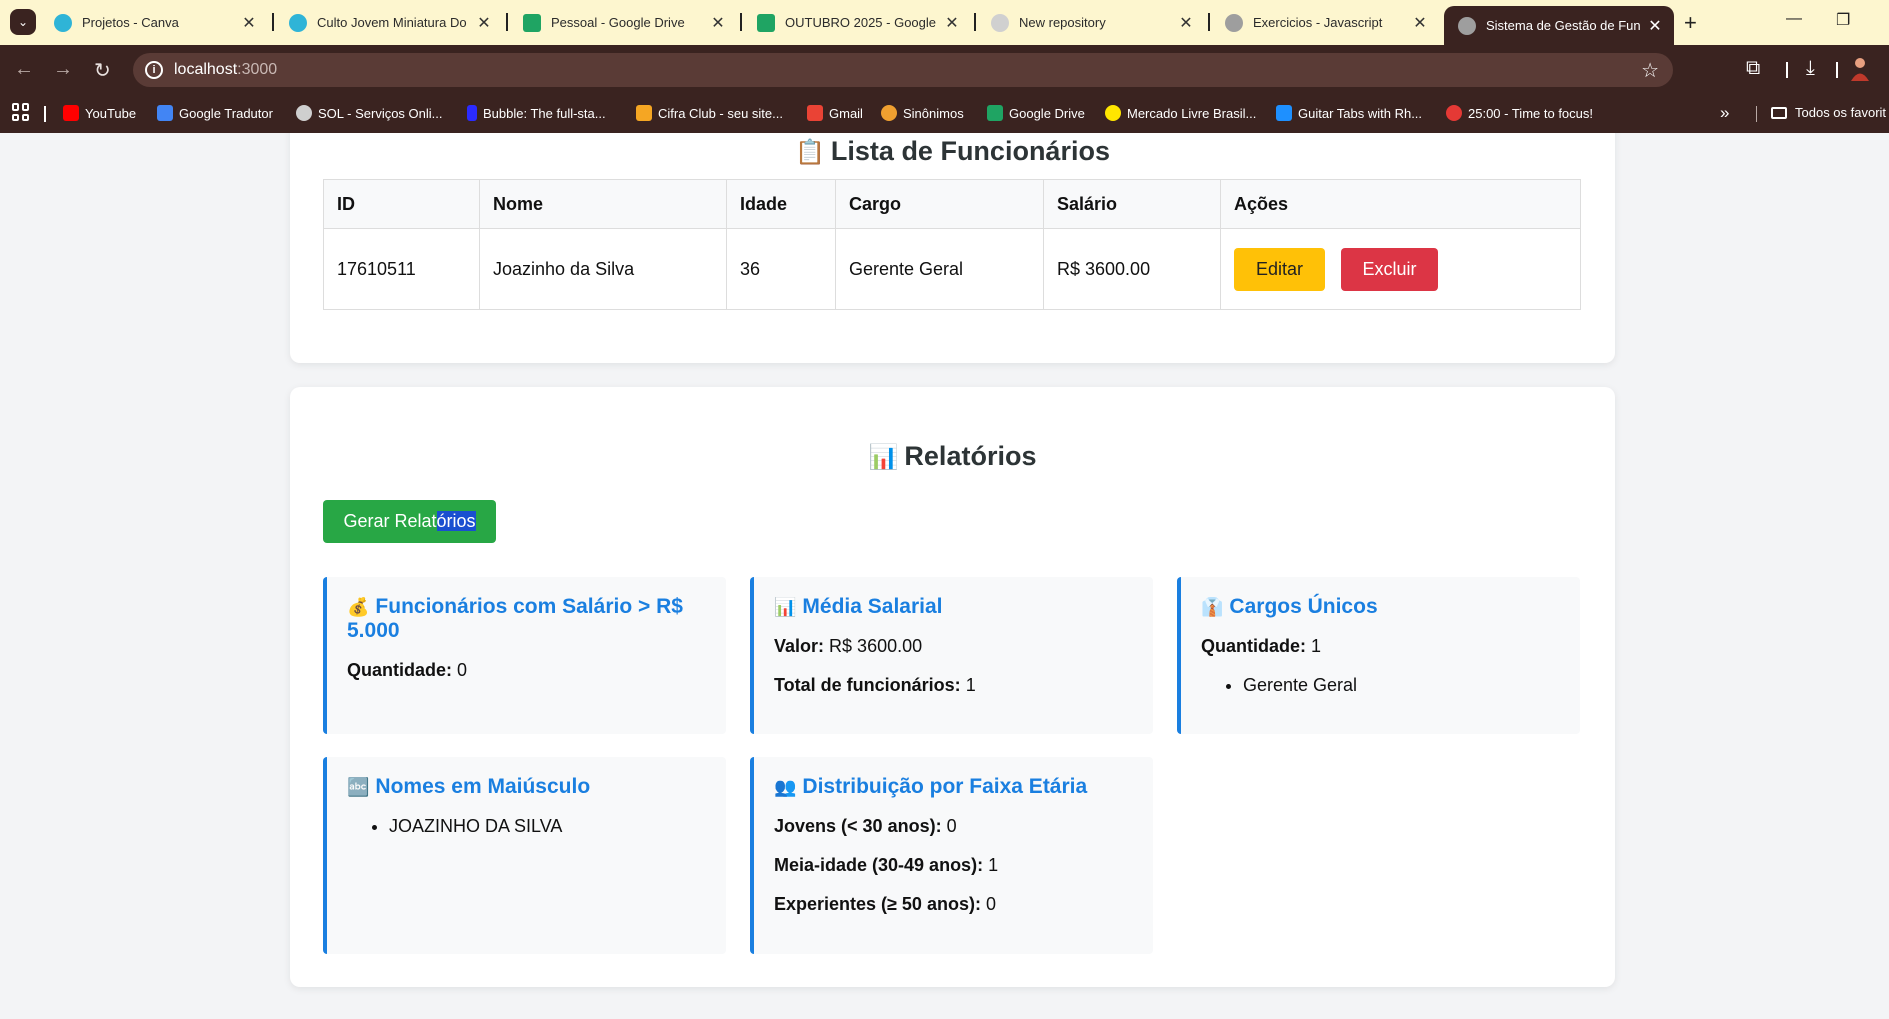  What do you see at coordinates (1843, 20) in the screenshot?
I see `restore-icon: ❐` at bounding box center [1843, 20].